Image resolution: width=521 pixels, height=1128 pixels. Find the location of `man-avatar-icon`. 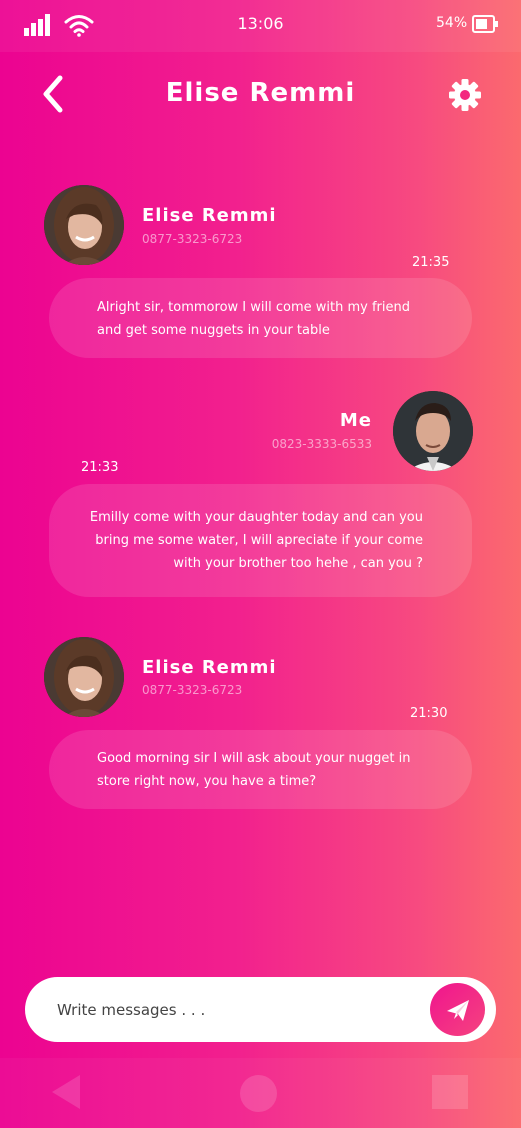

man-avatar-icon is located at coordinates (433, 431).